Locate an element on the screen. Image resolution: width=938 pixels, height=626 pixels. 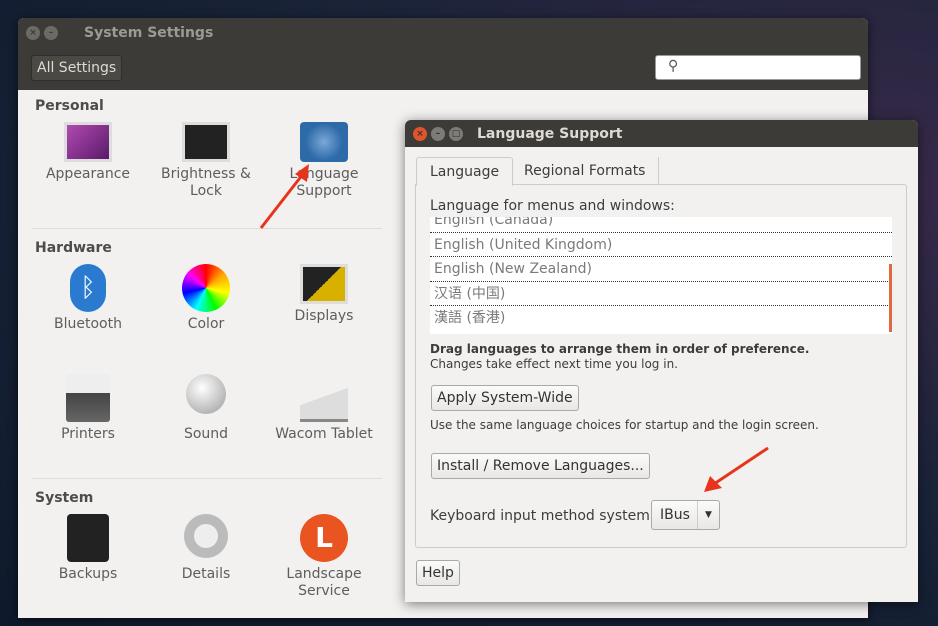
list-item: 汉语 (中国) is located at coordinates (661, 294).